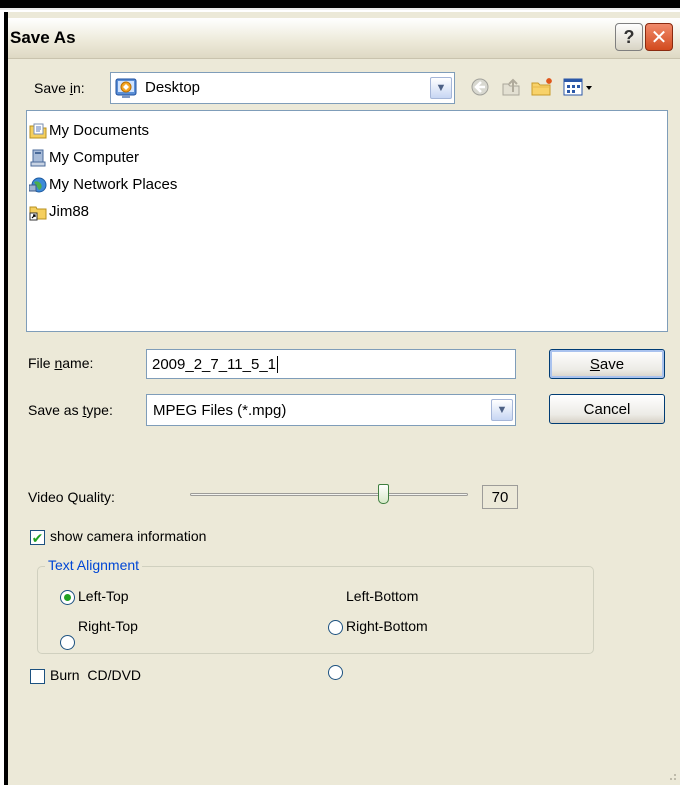 The image size is (680, 785). I want to click on radio-left-top-label: Left-Top, so click(103, 596).